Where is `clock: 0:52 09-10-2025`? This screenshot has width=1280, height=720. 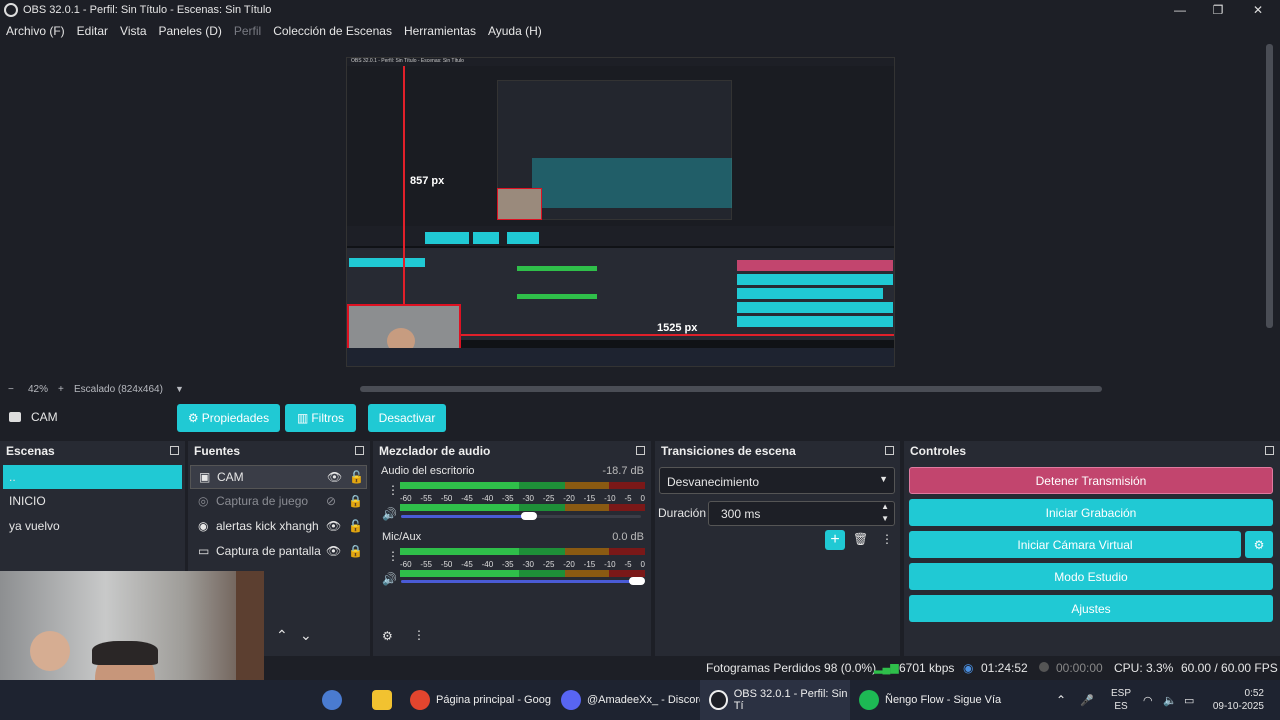 clock: 0:52 09-10-2025 is located at coordinates (1236, 700).